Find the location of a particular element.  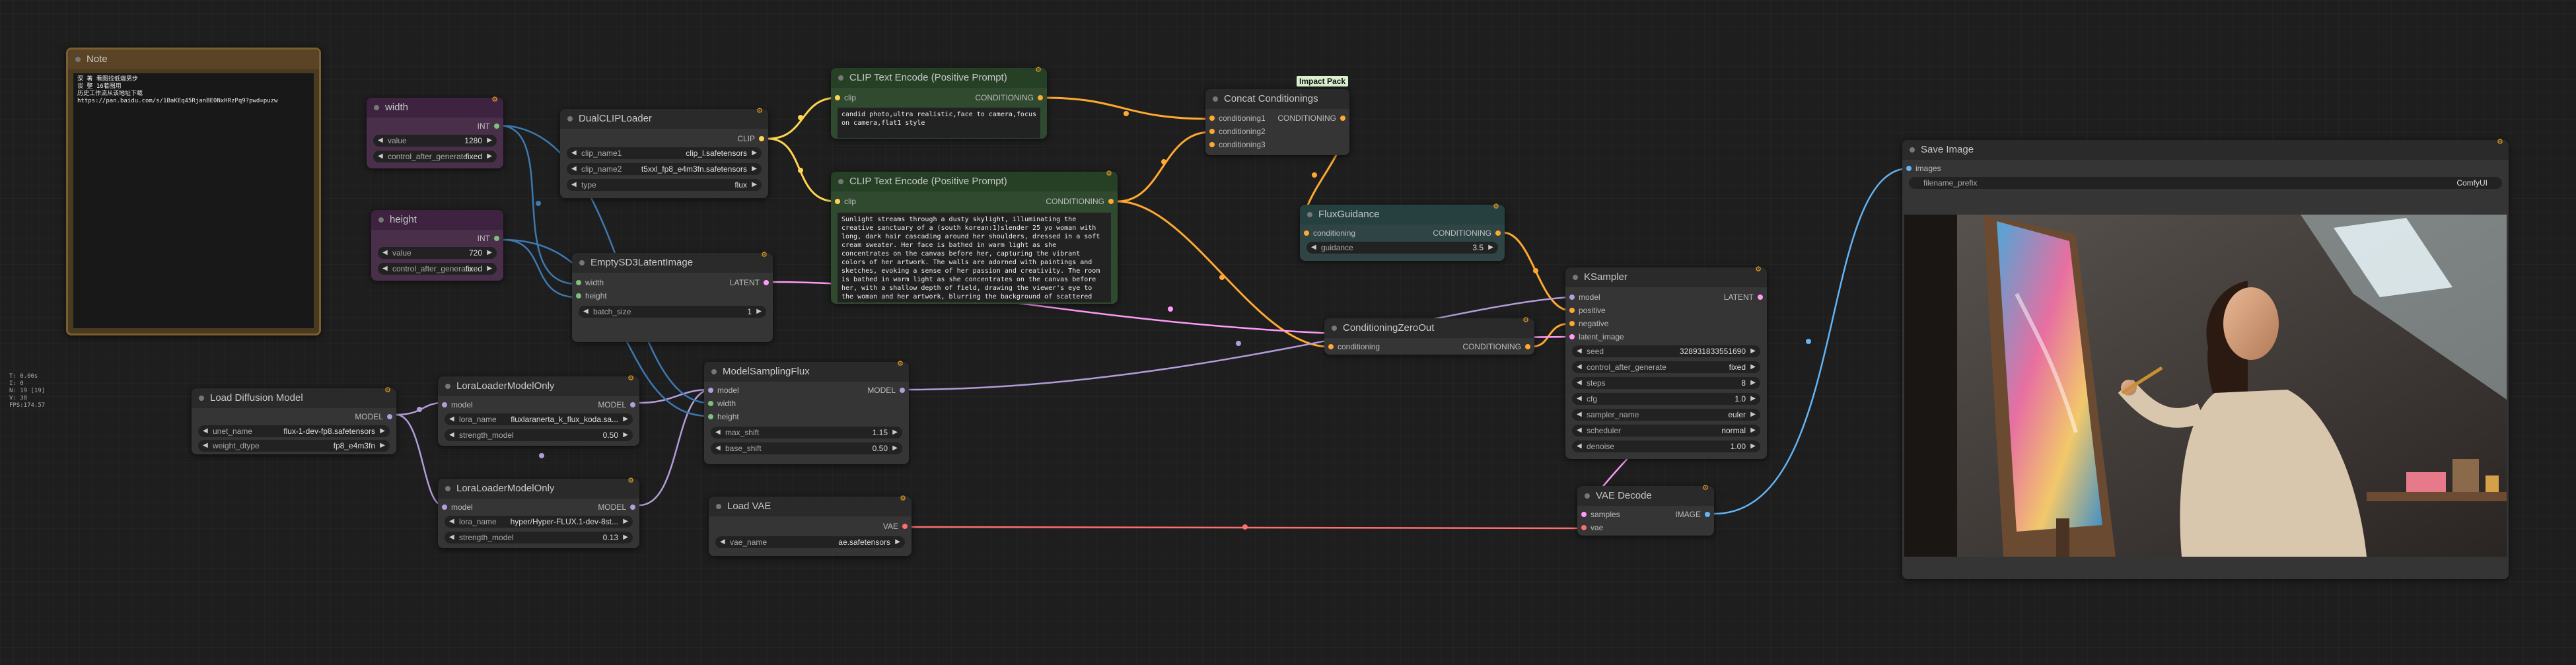

input-height: height is located at coordinates (589, 296).